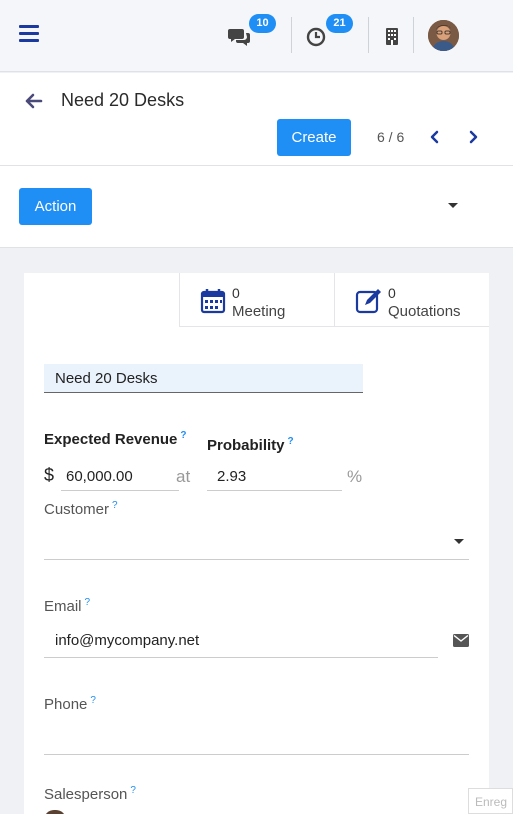  Describe the element at coordinates (339, 23) in the screenshot. I see `activities-badge: 21` at that location.